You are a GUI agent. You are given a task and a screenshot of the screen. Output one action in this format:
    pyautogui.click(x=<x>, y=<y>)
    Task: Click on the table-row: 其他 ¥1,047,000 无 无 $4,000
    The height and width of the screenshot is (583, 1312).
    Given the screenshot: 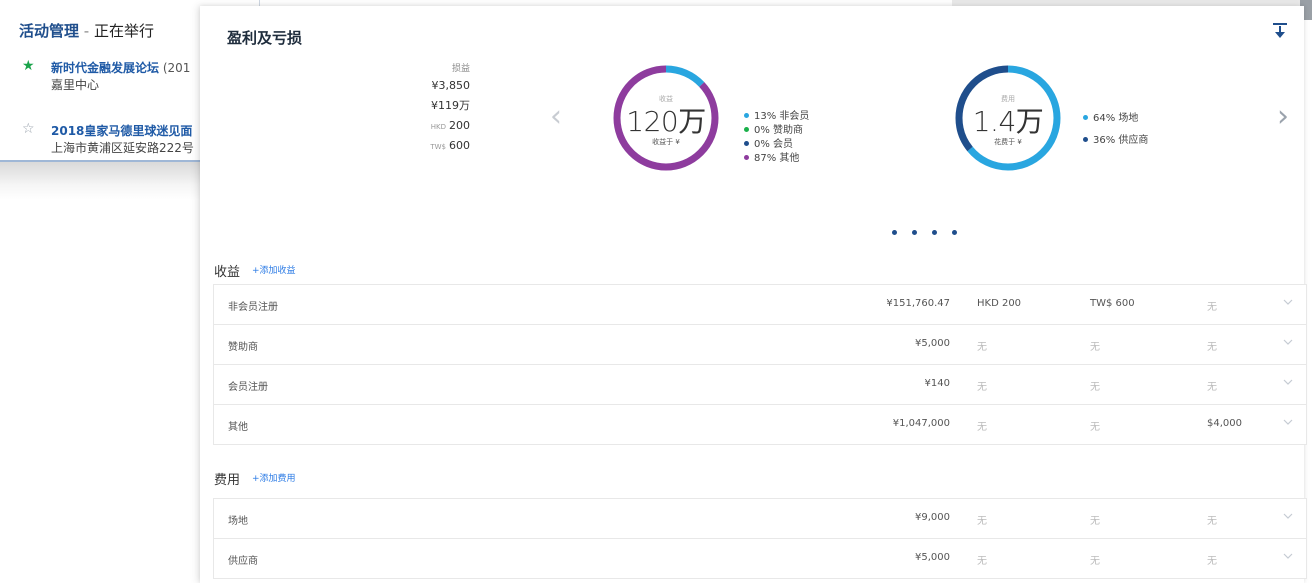 What is the action you would take?
    pyautogui.click(x=760, y=425)
    